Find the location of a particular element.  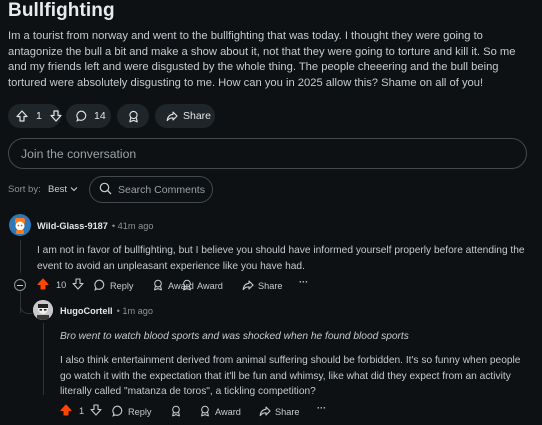

comment-time: • 1m ago is located at coordinates (134, 311).